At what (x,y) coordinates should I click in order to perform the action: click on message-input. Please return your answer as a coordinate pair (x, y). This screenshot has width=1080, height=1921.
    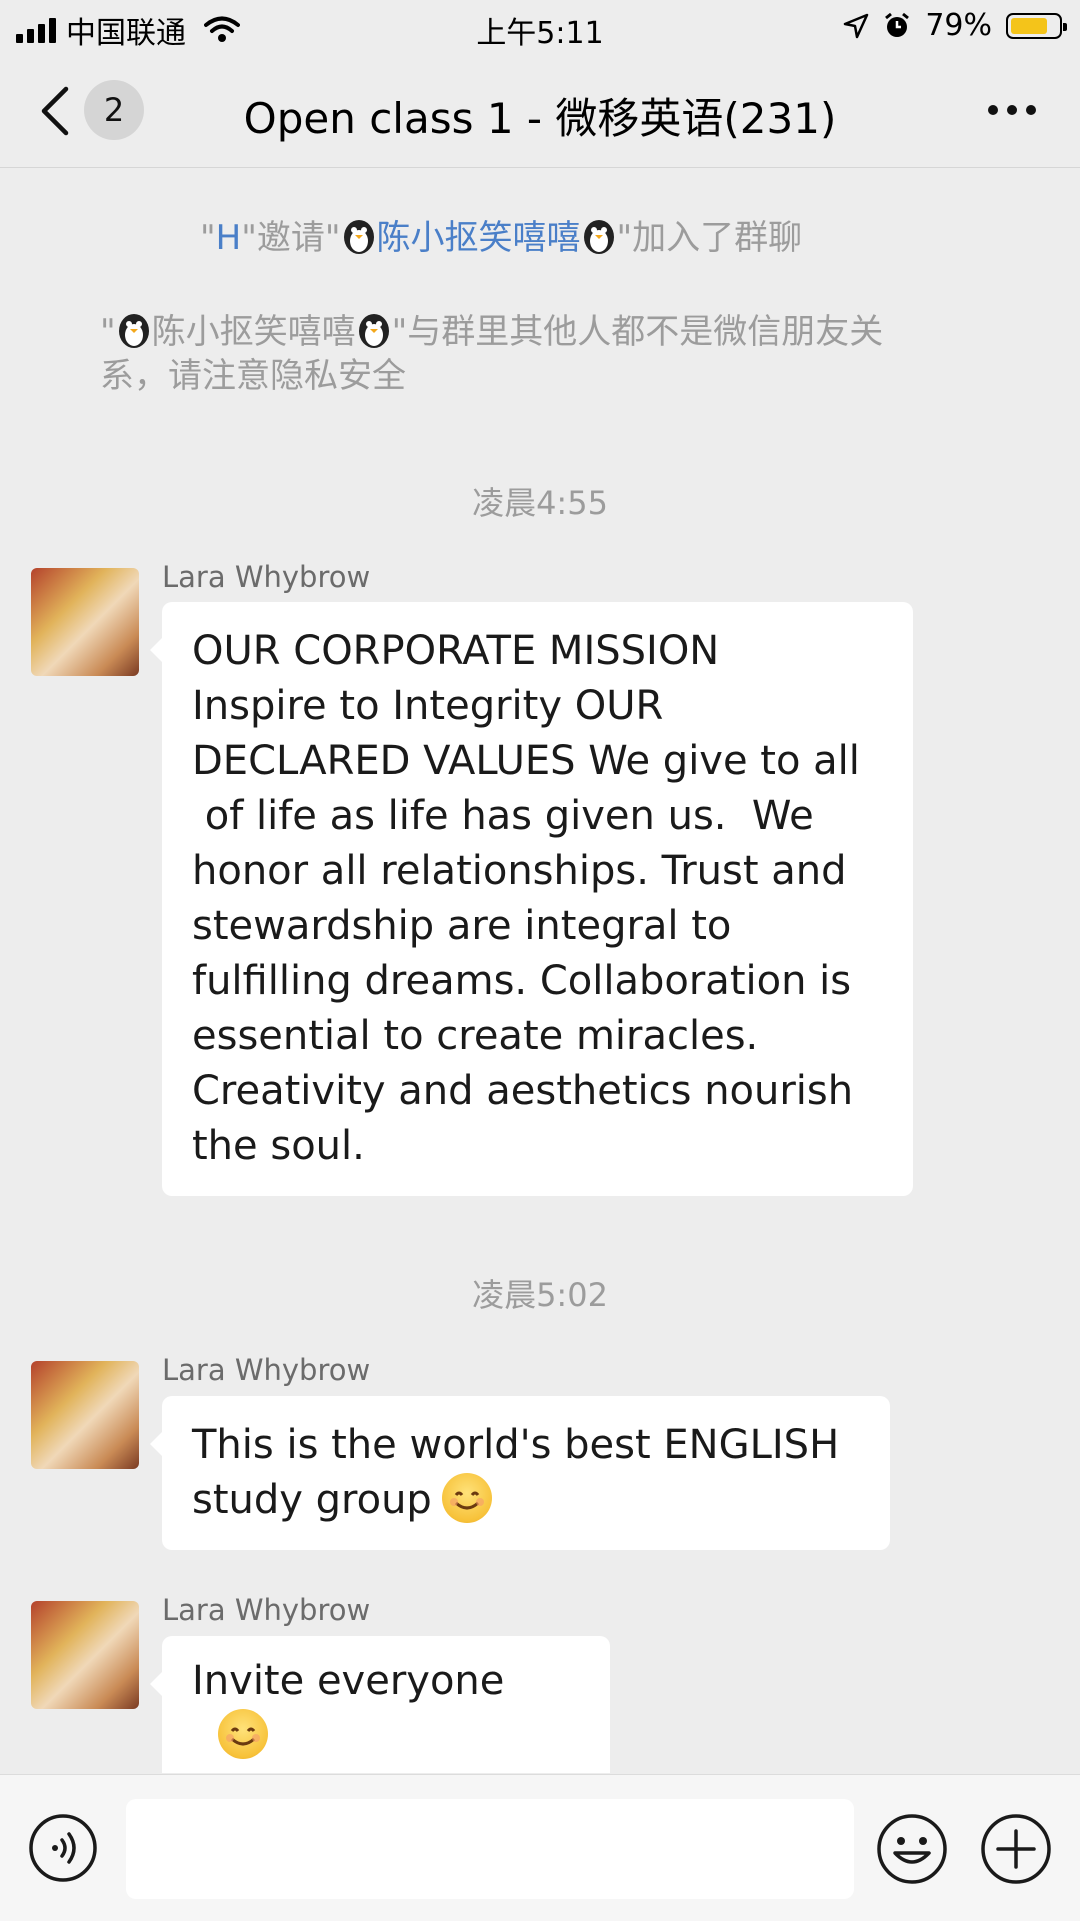
    Looking at the image, I should click on (490, 1849).